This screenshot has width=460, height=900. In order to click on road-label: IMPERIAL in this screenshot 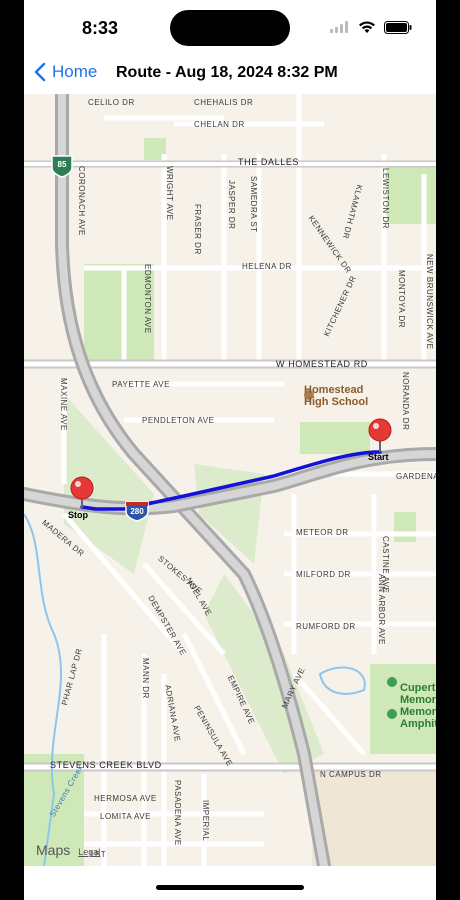, I will do `click(205, 821)`.